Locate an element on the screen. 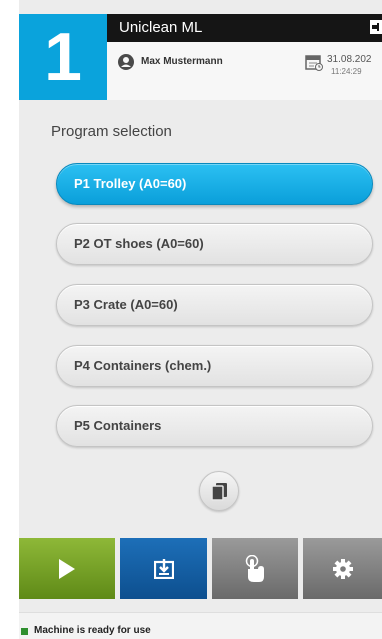 The image size is (382, 639). play-icon is located at coordinates (67, 568).